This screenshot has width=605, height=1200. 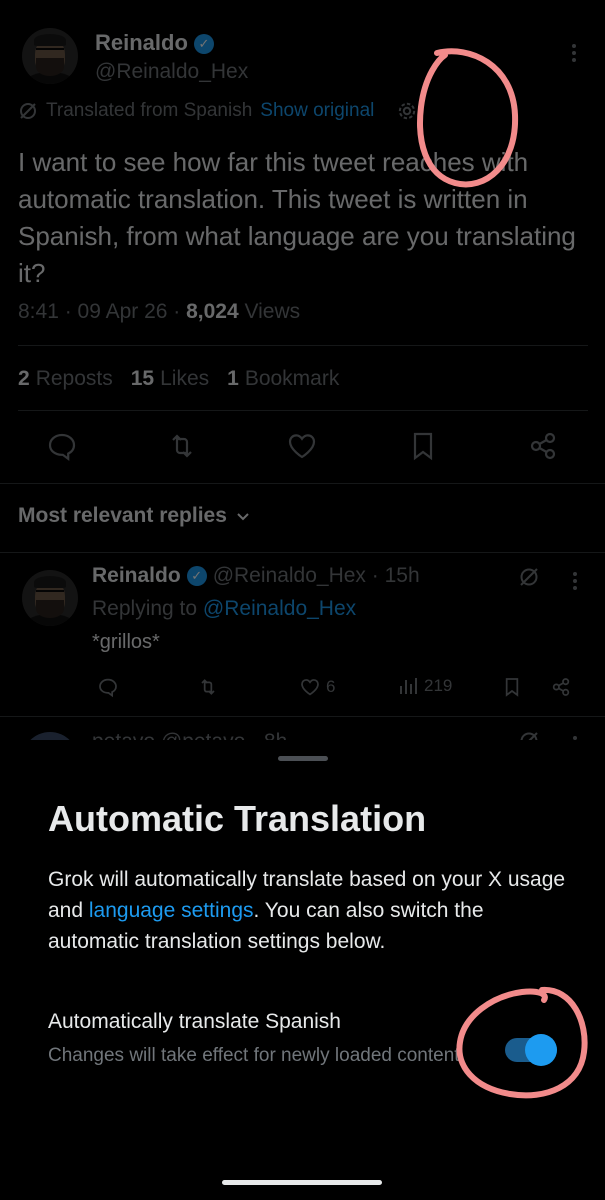 What do you see at coordinates (126, 642) in the screenshot?
I see `reply-text: *grillos*` at bounding box center [126, 642].